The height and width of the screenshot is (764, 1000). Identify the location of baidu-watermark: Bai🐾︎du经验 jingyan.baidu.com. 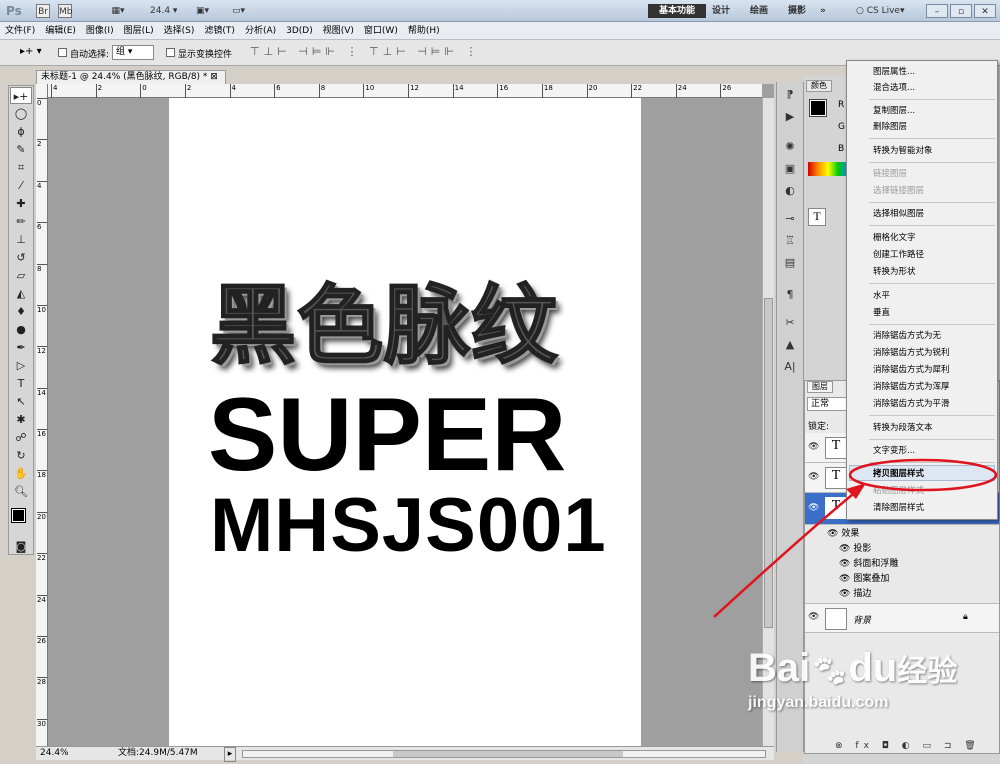
(853, 678).